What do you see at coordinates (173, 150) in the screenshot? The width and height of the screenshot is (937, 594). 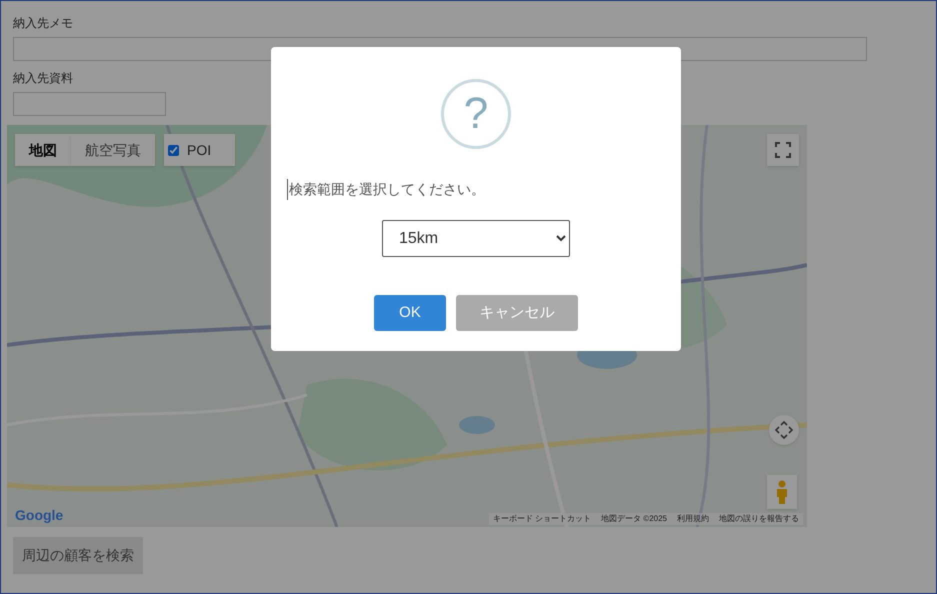 I see `poi-checkbox` at bounding box center [173, 150].